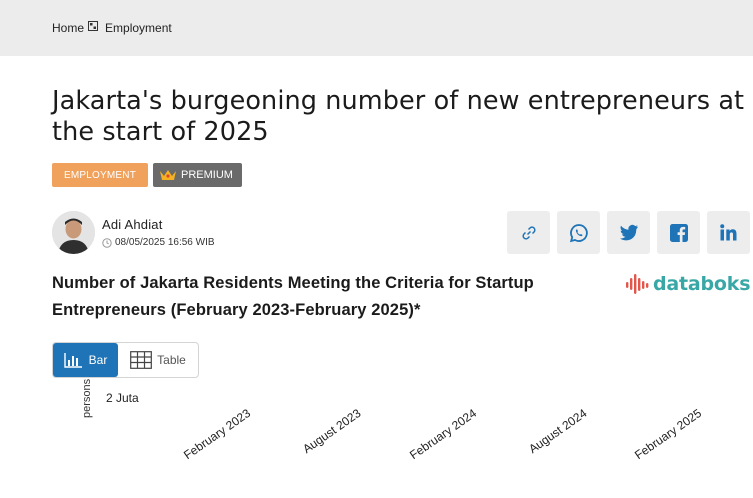 This screenshot has width=753, height=498. I want to click on copy-link-button, so click(528, 232).